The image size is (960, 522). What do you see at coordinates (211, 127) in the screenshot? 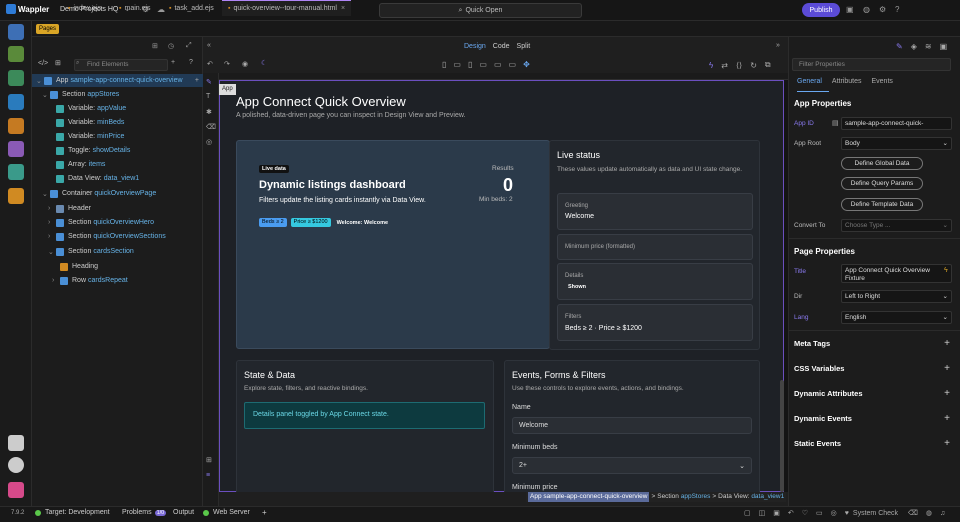
I see `trash-icon: ⌫` at bounding box center [211, 127].